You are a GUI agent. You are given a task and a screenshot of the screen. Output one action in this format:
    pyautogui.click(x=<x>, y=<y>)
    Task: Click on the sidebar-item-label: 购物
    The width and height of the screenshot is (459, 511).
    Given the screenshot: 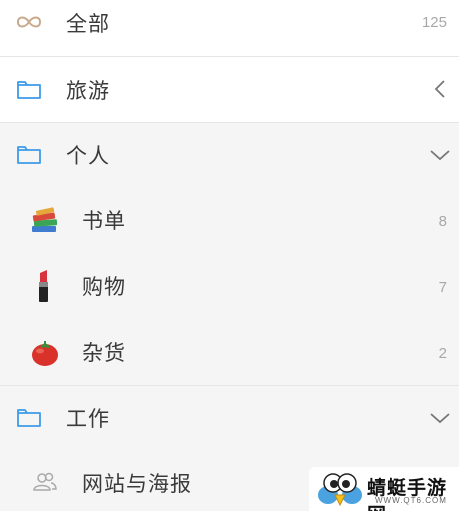 What is the action you would take?
    pyautogui.click(x=104, y=287)
    